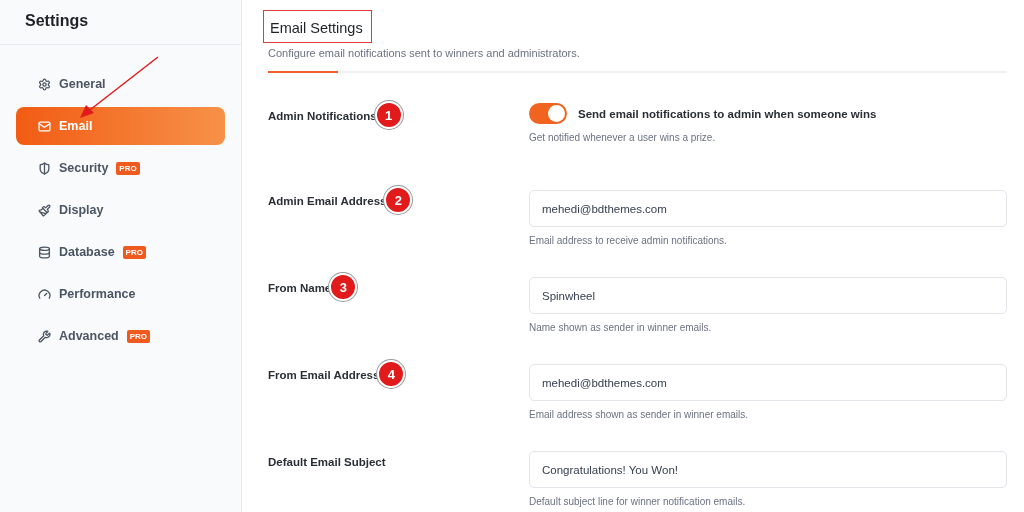 The height and width of the screenshot is (512, 1024). What do you see at coordinates (120, 22) in the screenshot?
I see `sidebar-title: Settings` at bounding box center [120, 22].